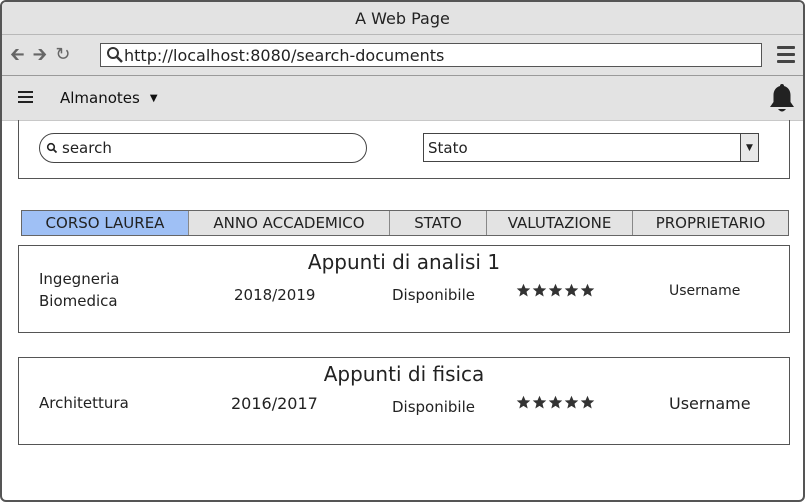  I want to click on filters-panel: search Stato ▼, so click(404, 149).